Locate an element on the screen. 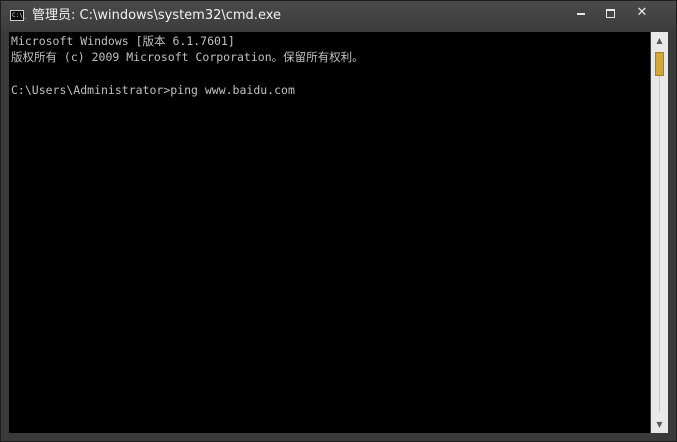  scroll-up-arrow-icon: ▲ is located at coordinates (659, 40).